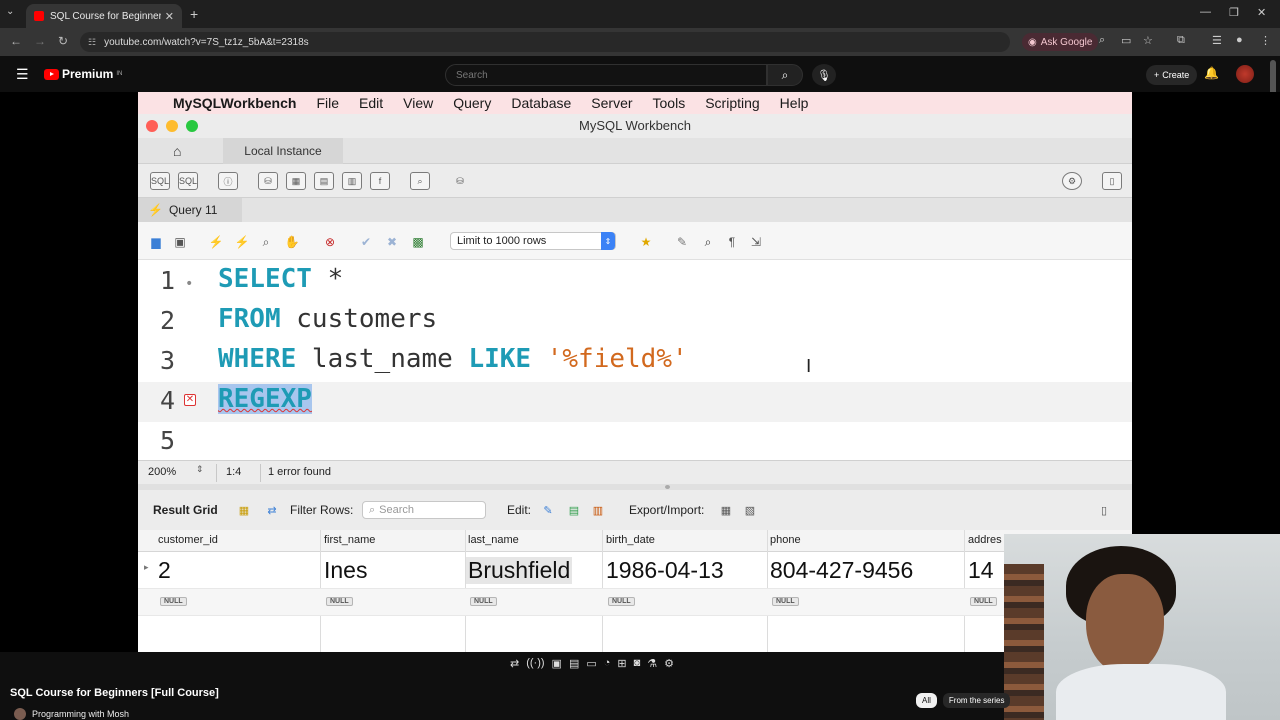 This screenshot has height=720, width=1280. I want to click on wrap-lines-icon: ⇲, so click(756, 242).